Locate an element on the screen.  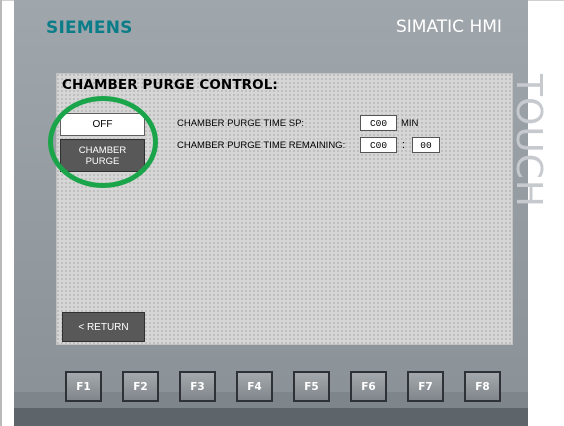
siemens-logo: SIEMENS is located at coordinates (89, 28).